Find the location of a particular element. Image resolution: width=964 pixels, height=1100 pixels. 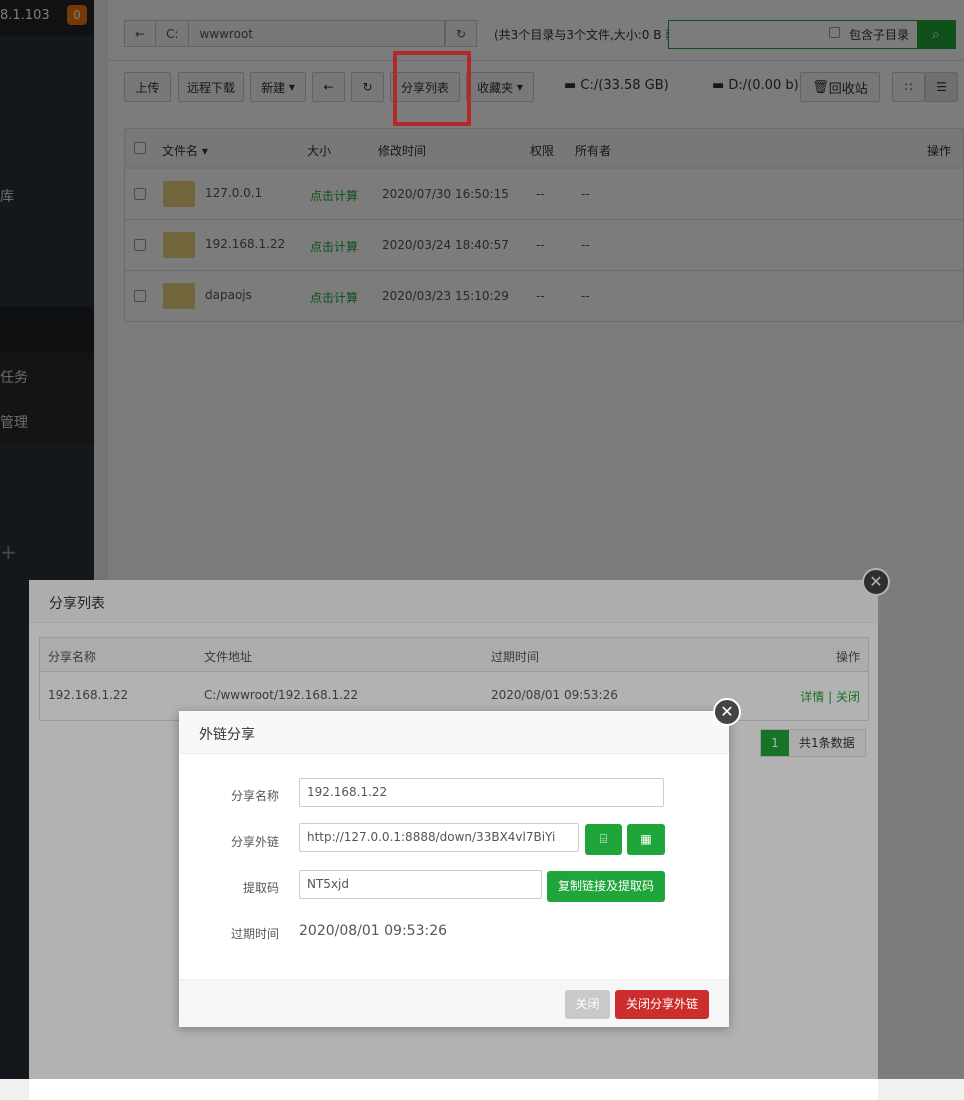

code-input: NT5xjd is located at coordinates (420, 884).